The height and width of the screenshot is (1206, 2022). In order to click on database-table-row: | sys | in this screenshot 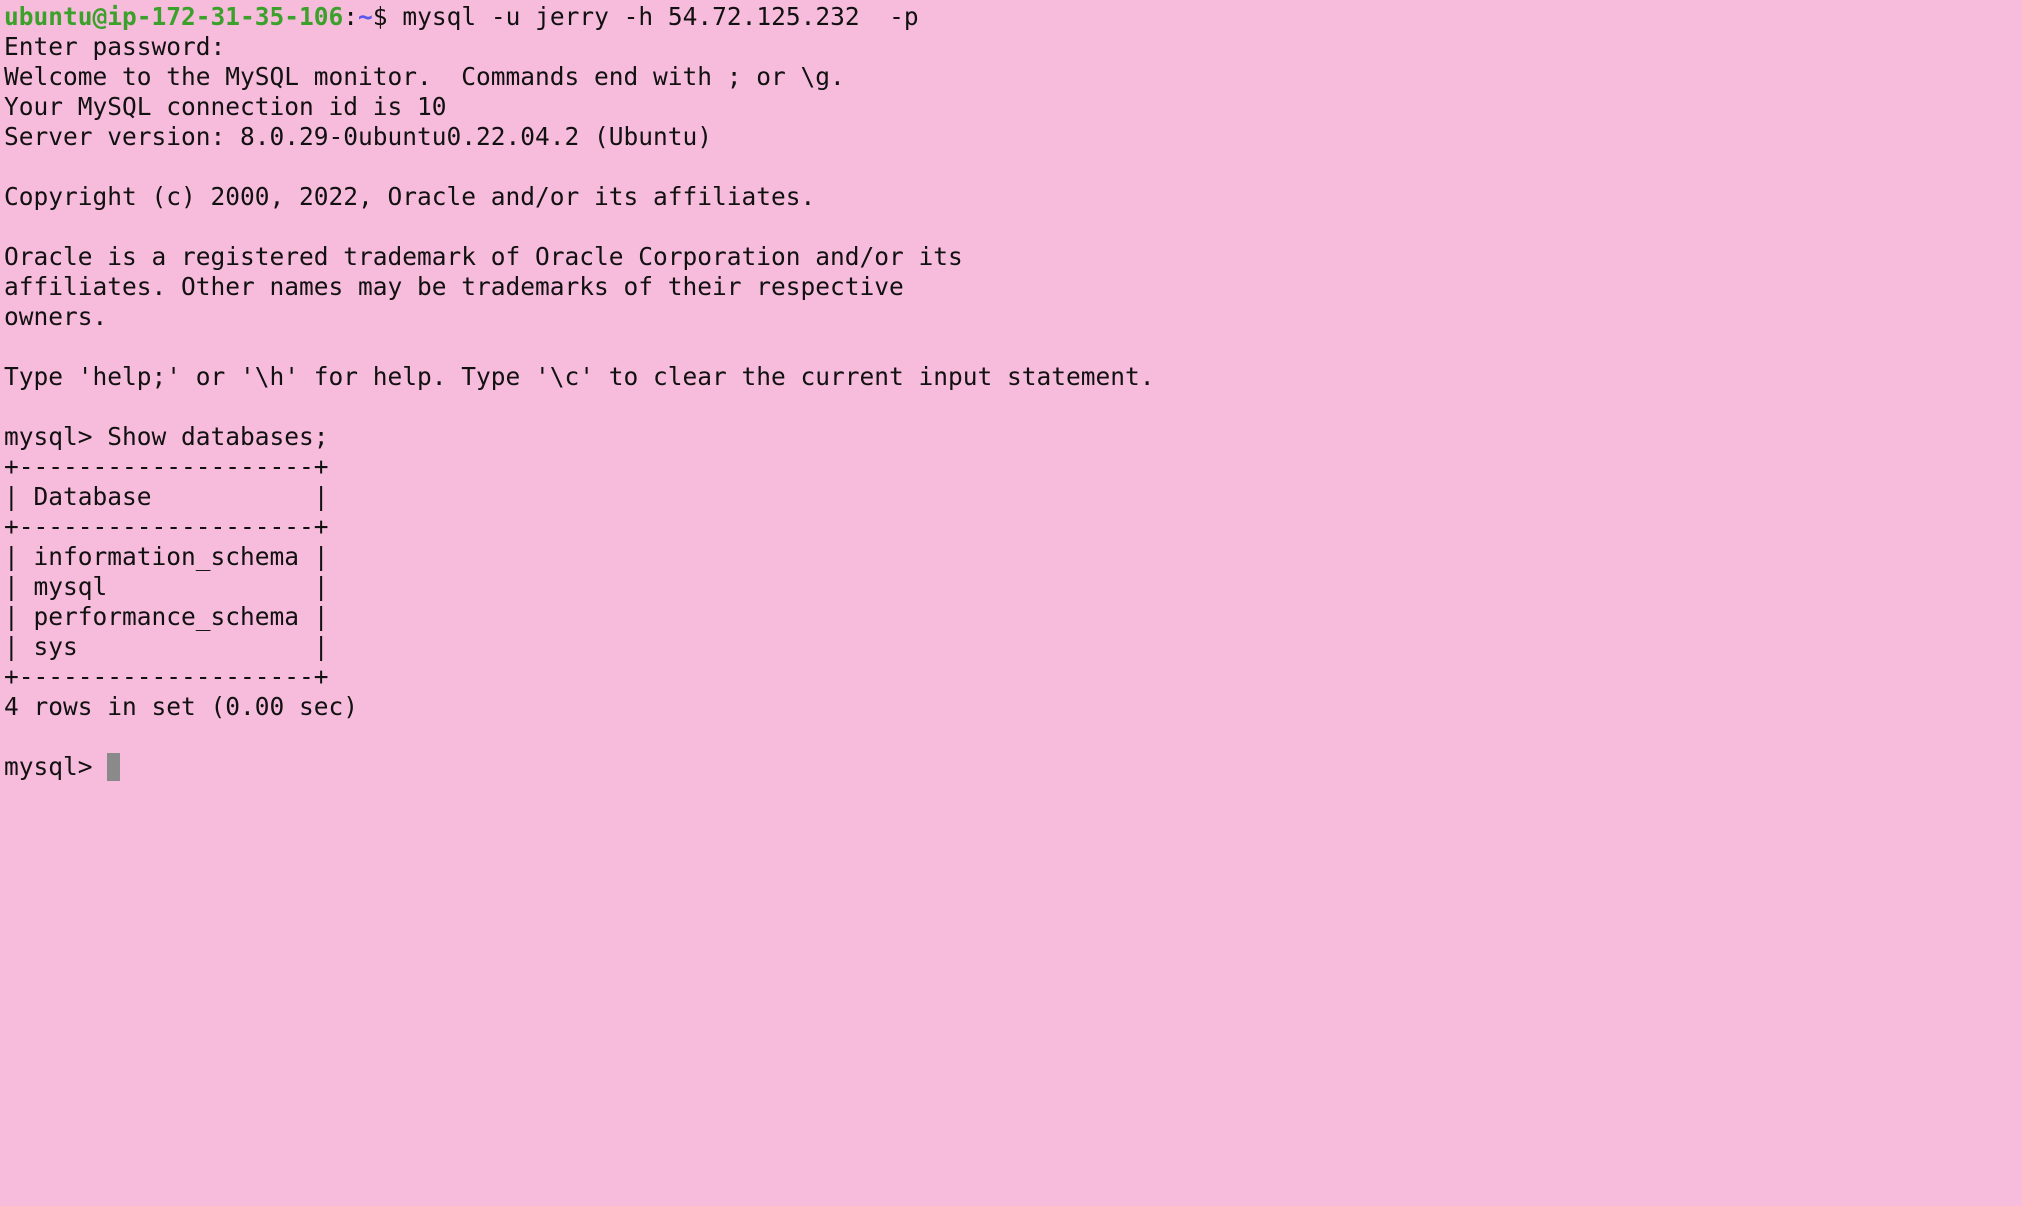, I will do `click(166, 646)`.